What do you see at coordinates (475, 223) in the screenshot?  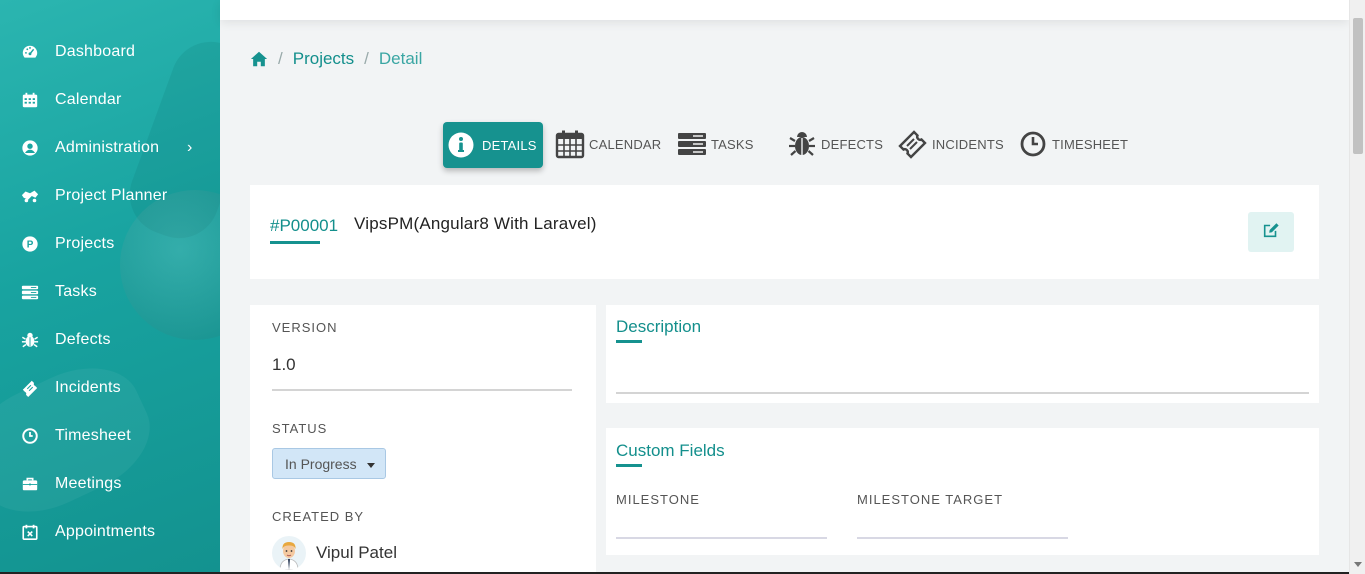 I see `project-name: VipsPM(Angular8 With Laravel)` at bounding box center [475, 223].